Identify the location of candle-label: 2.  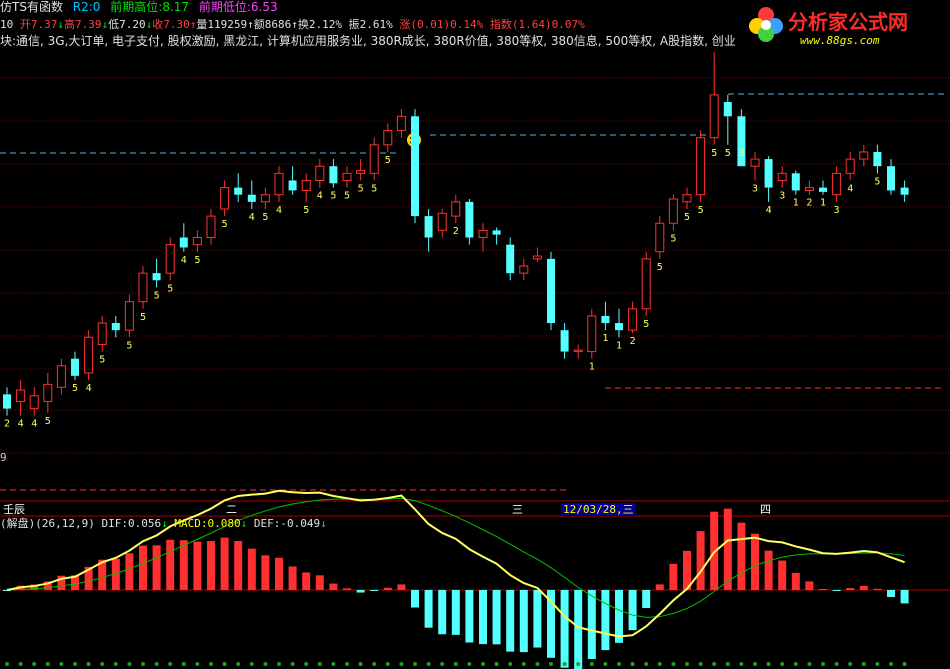
(456, 231).